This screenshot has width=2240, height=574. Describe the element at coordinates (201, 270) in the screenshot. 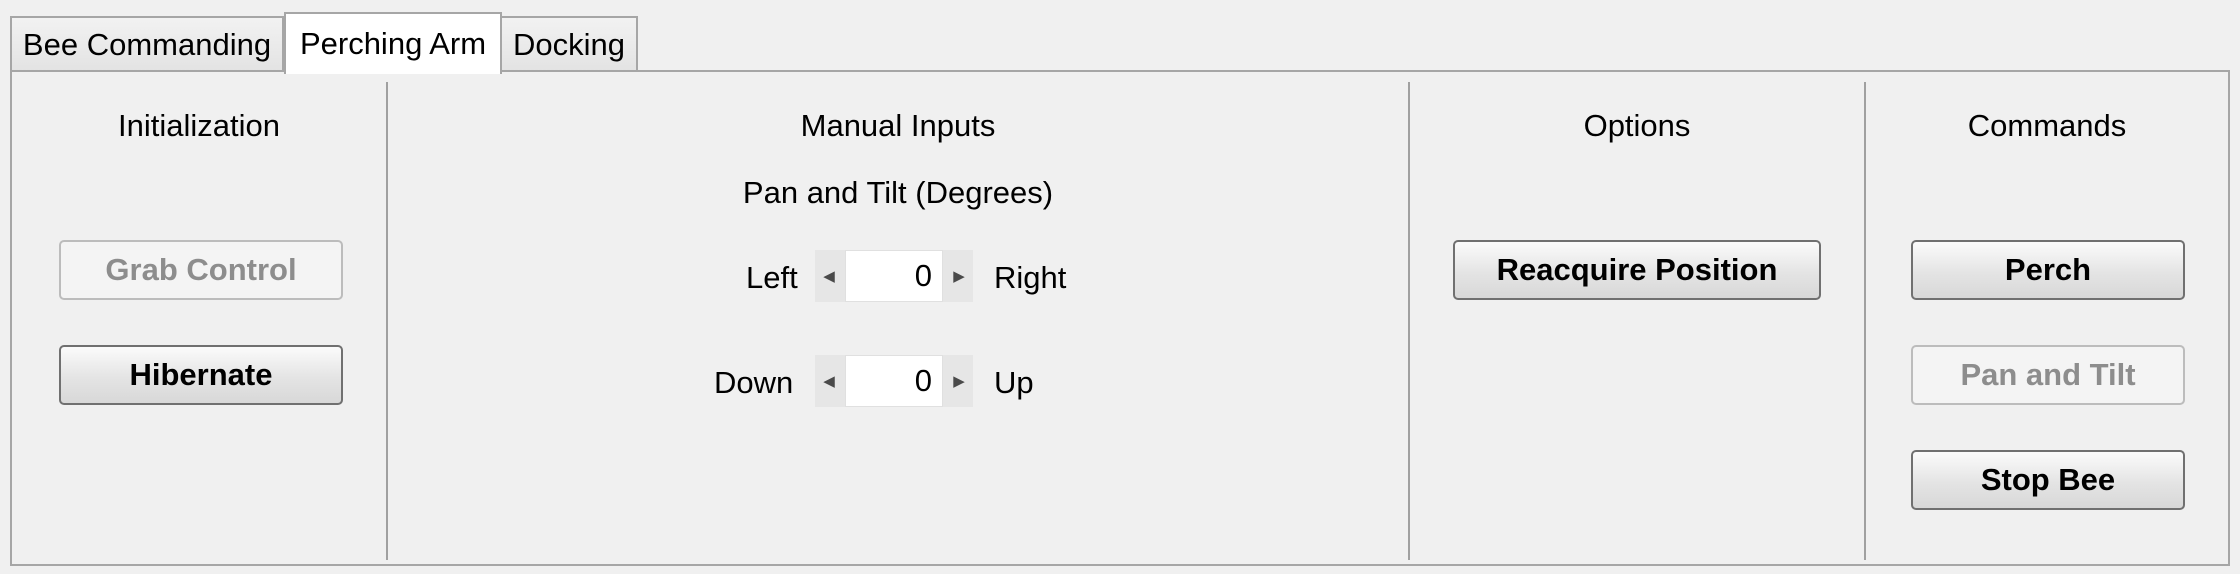

I see `grab-control-button: Grab Control` at that location.